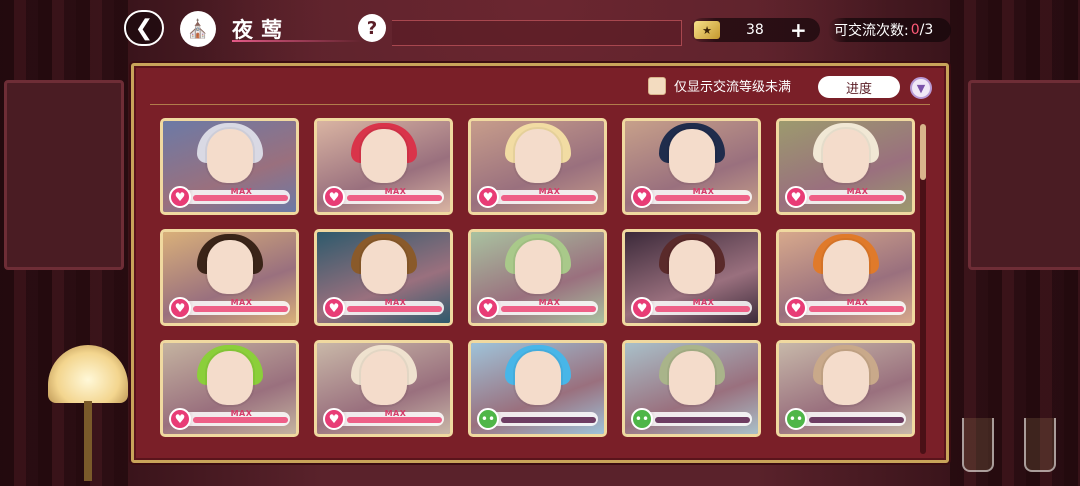 The width and height of the screenshot is (1080, 486). I want to click on wall-panel-left, so click(64, 175).